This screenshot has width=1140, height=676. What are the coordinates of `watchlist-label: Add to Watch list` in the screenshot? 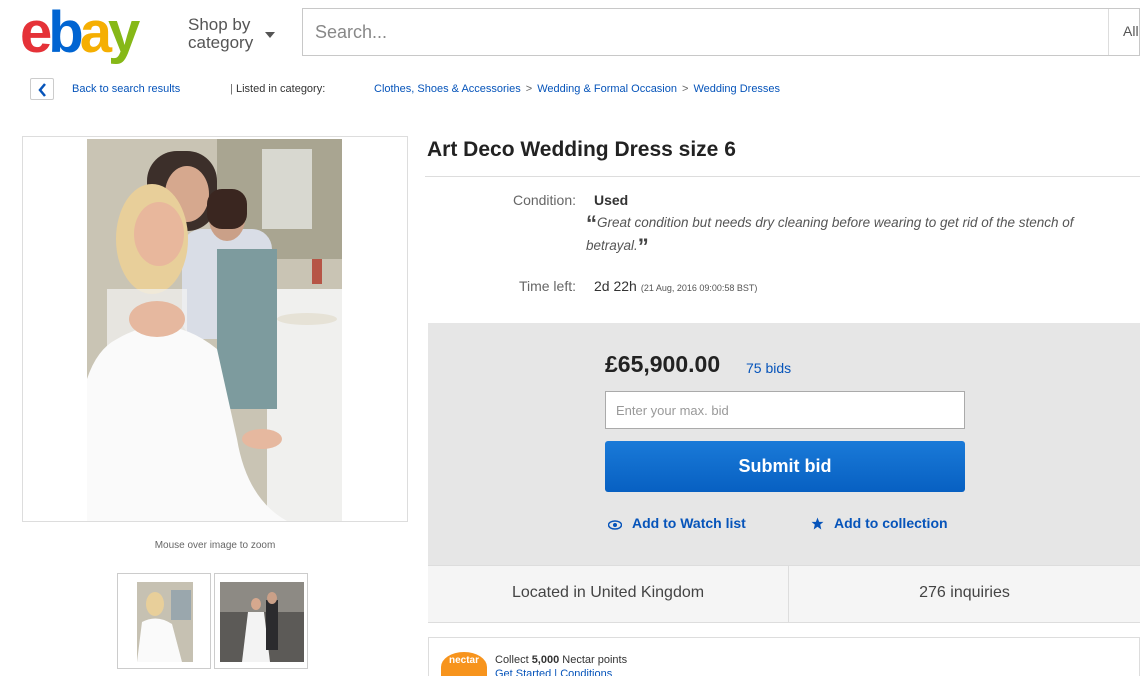 It's located at (689, 523).